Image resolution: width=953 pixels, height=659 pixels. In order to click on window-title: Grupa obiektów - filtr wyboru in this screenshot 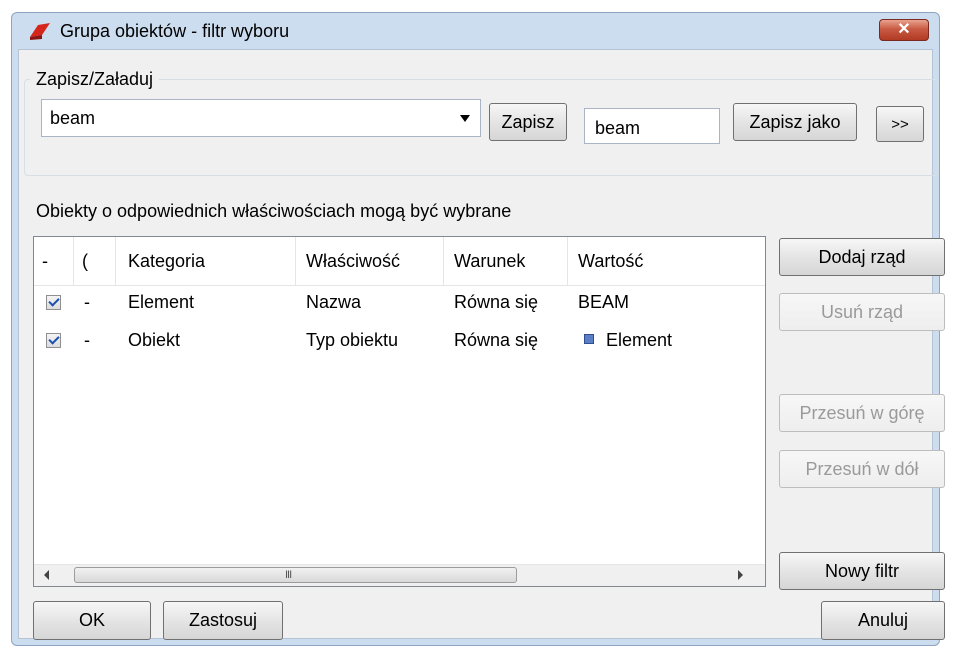, I will do `click(175, 31)`.